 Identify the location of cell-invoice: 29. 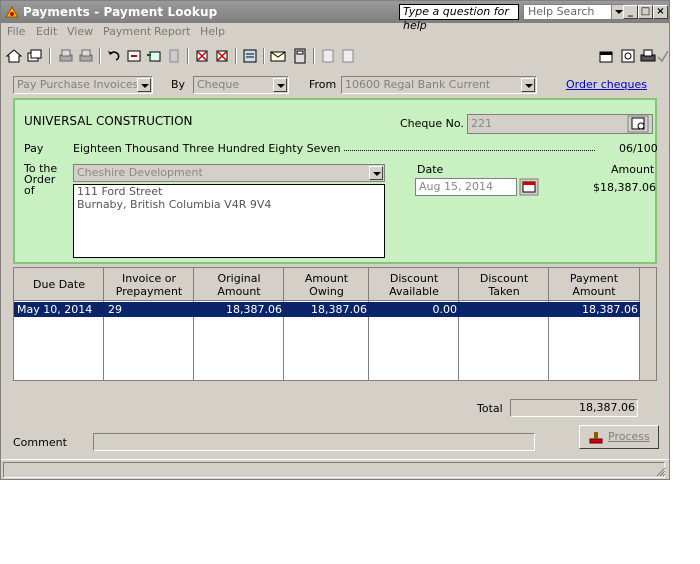
(115, 309).